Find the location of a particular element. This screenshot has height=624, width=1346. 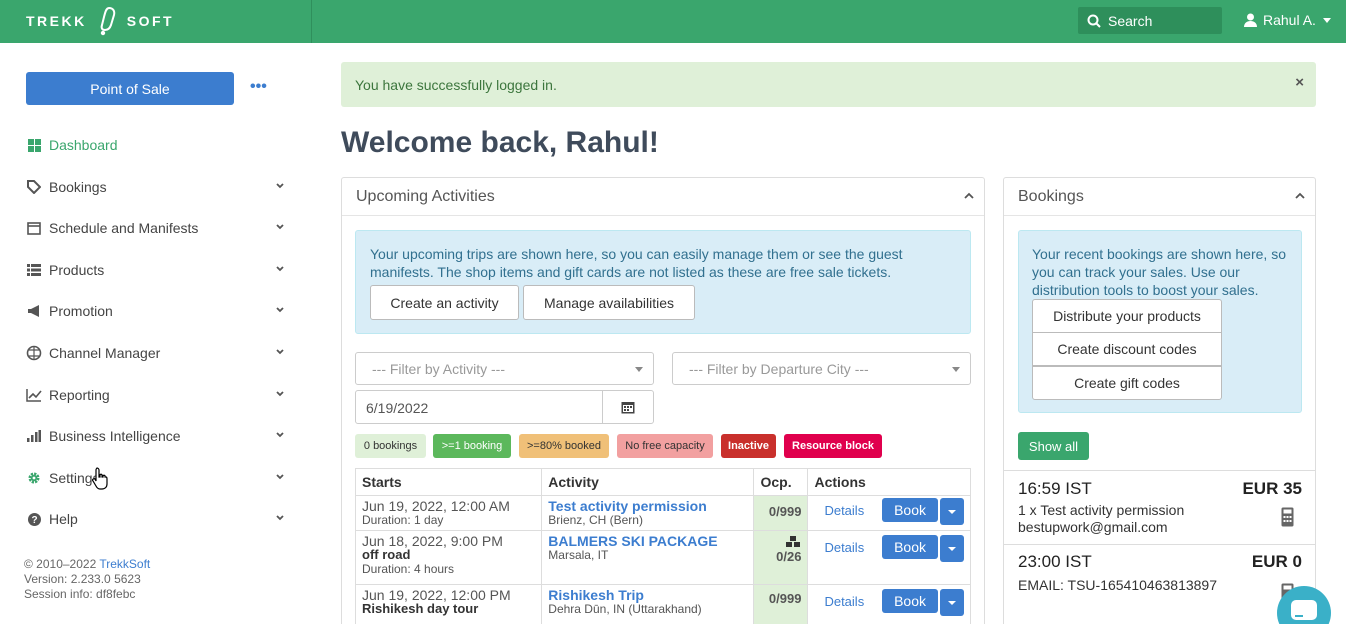

sidebar-item-channel-manager: Channel Manager is located at coordinates (156, 353).